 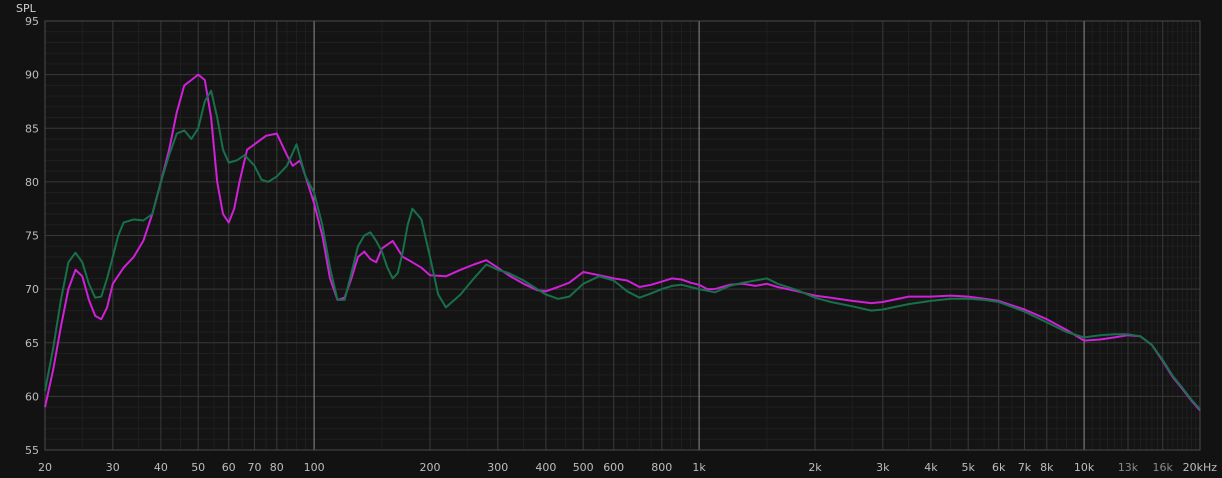 What do you see at coordinates (1128, 467) in the screenshot?
I see `x-tick-label: 13k` at bounding box center [1128, 467].